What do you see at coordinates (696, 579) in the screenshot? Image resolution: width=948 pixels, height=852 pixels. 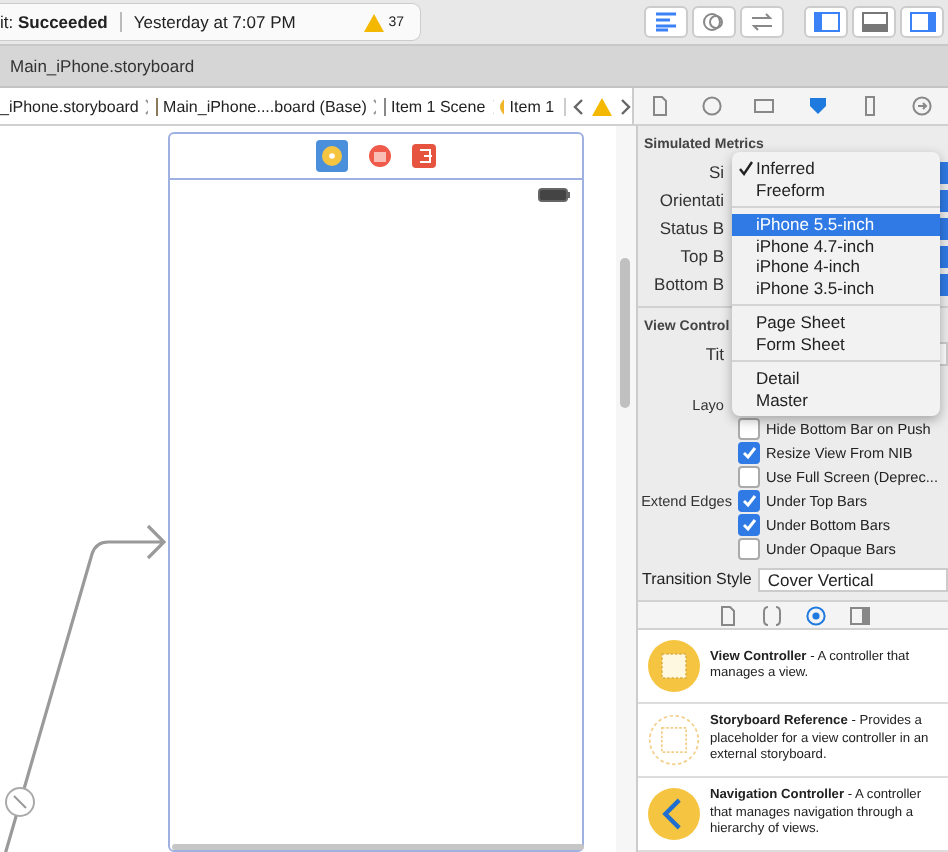 I see `field-label: Transition Style` at bounding box center [696, 579].